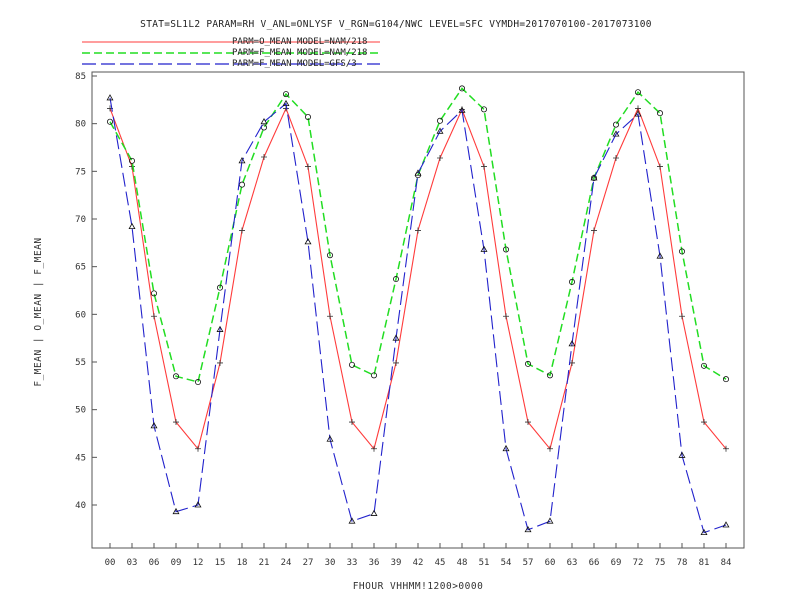 This screenshot has height=612, width=792. What do you see at coordinates (374, 563) in the screenshot?
I see `x-tick-label-36: 36` at bounding box center [374, 563].